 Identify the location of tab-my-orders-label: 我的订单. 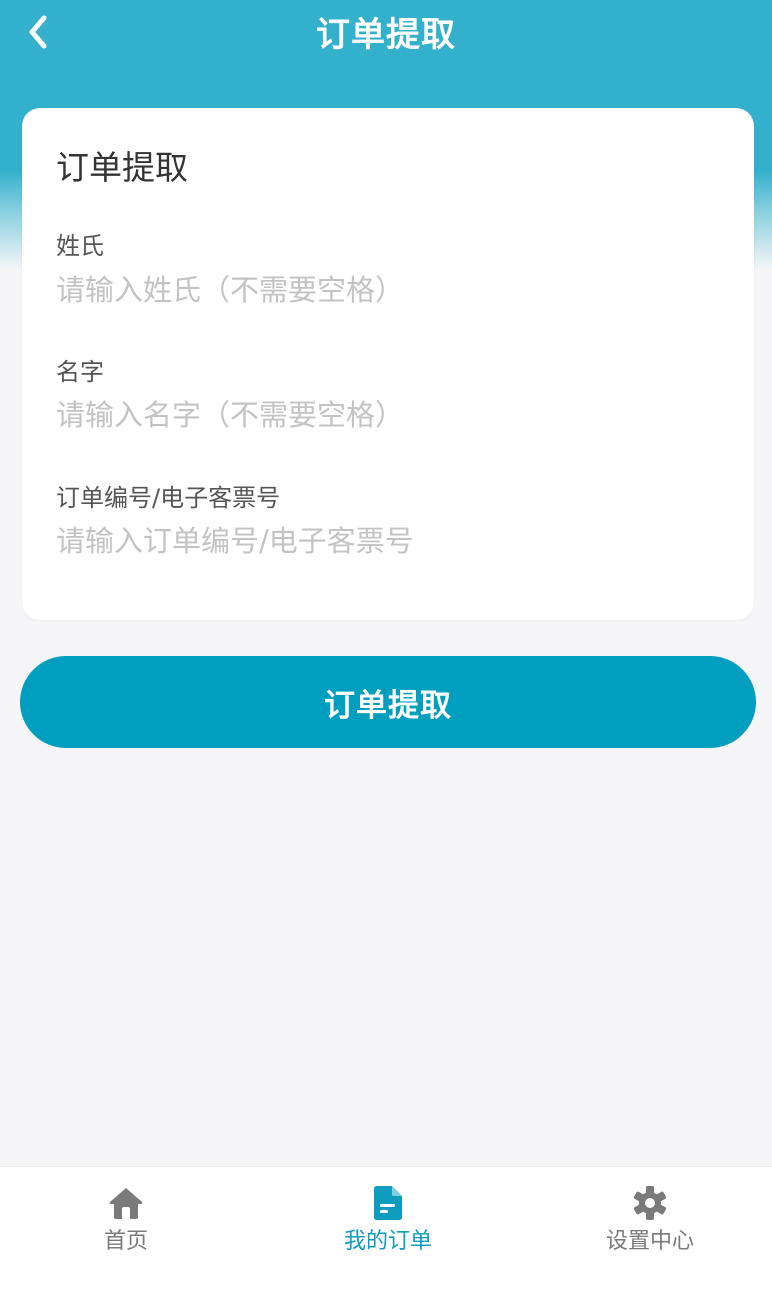
(387, 1241).